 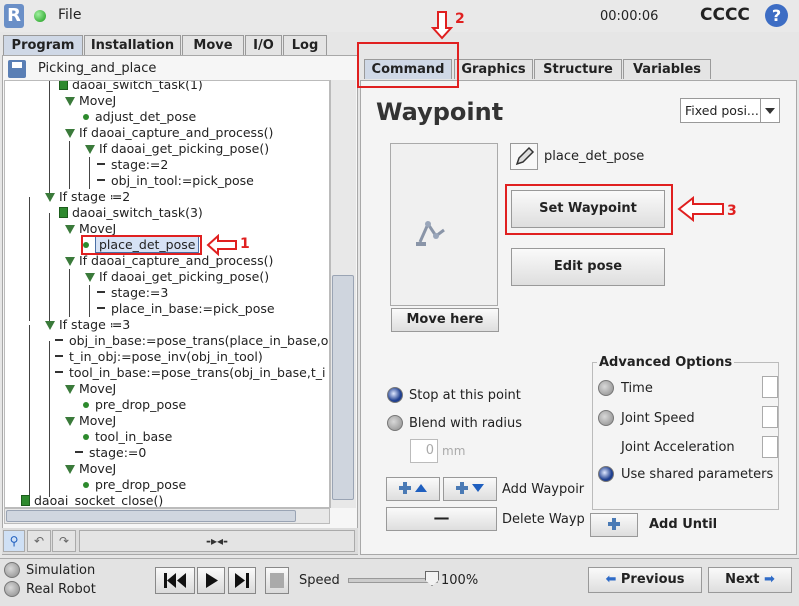 What do you see at coordinates (64, 541) in the screenshot?
I see `redo-icon: ↷` at bounding box center [64, 541].